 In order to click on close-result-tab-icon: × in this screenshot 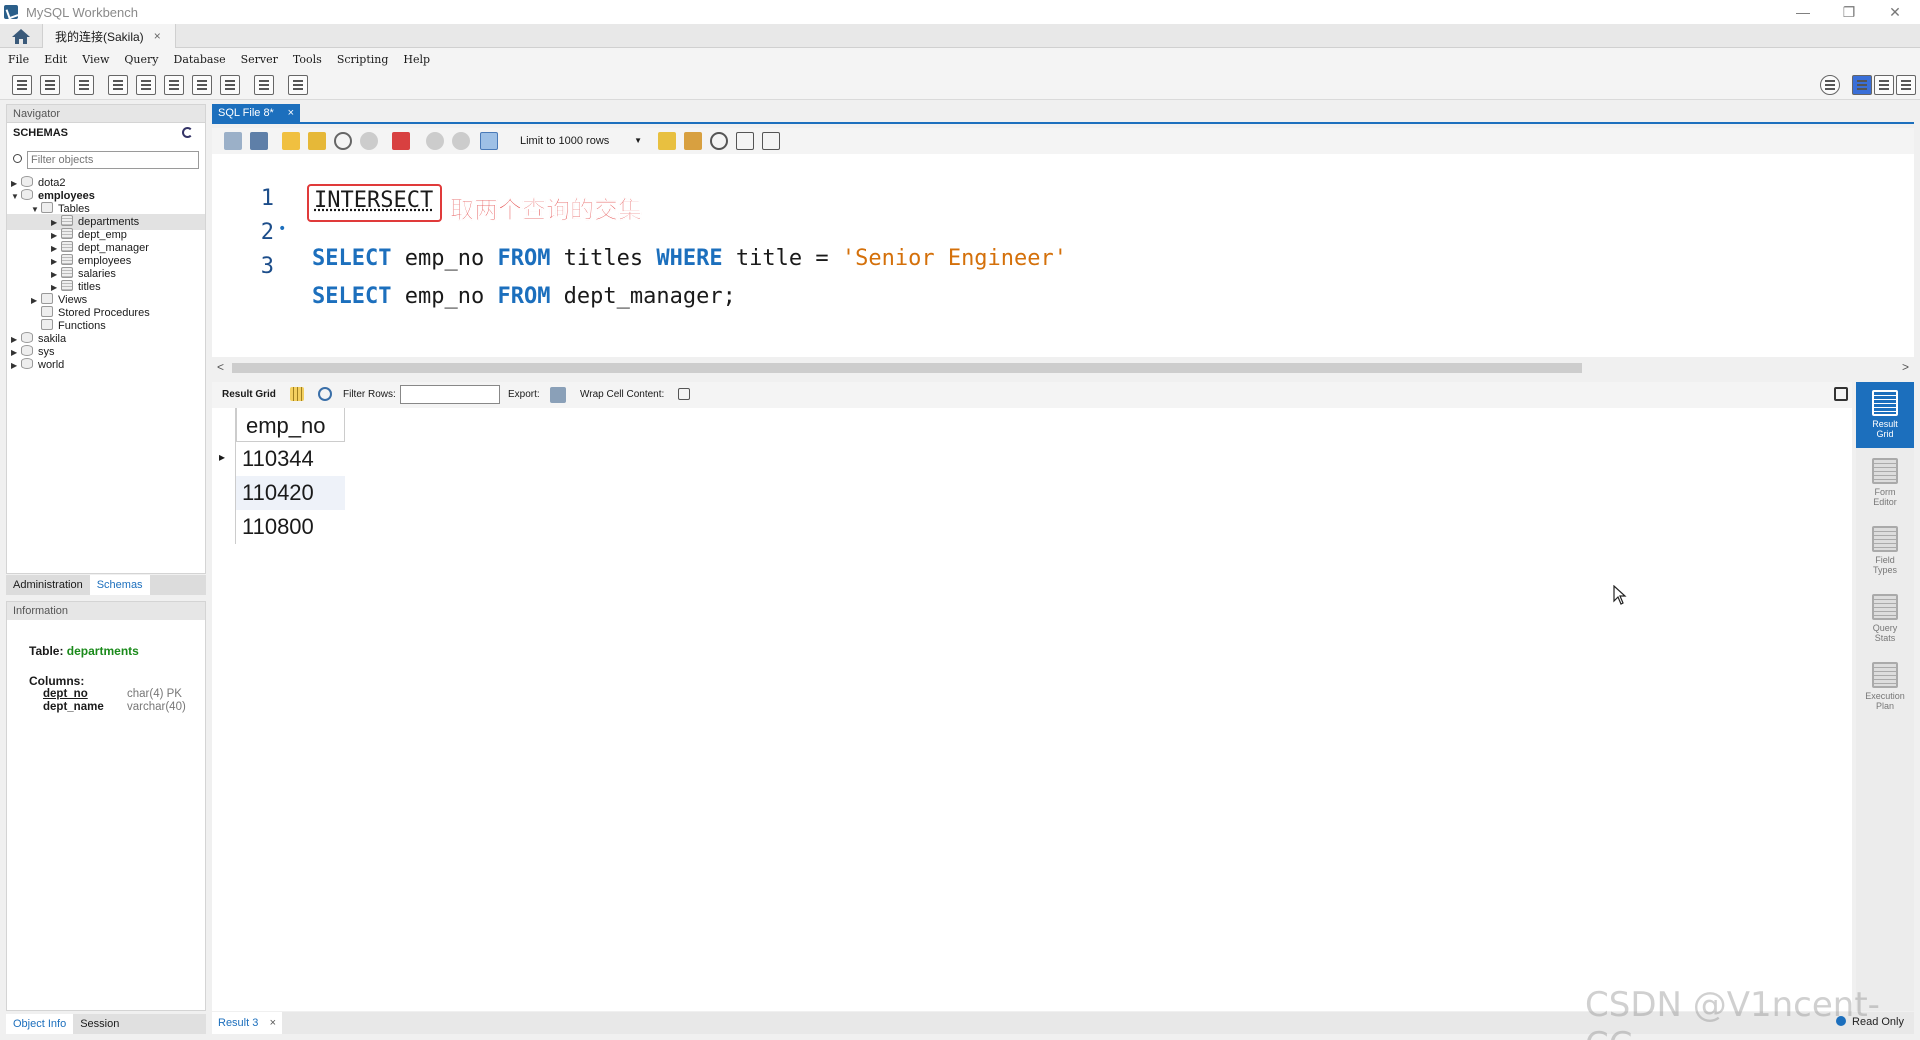, I will do `click(273, 1023)`.